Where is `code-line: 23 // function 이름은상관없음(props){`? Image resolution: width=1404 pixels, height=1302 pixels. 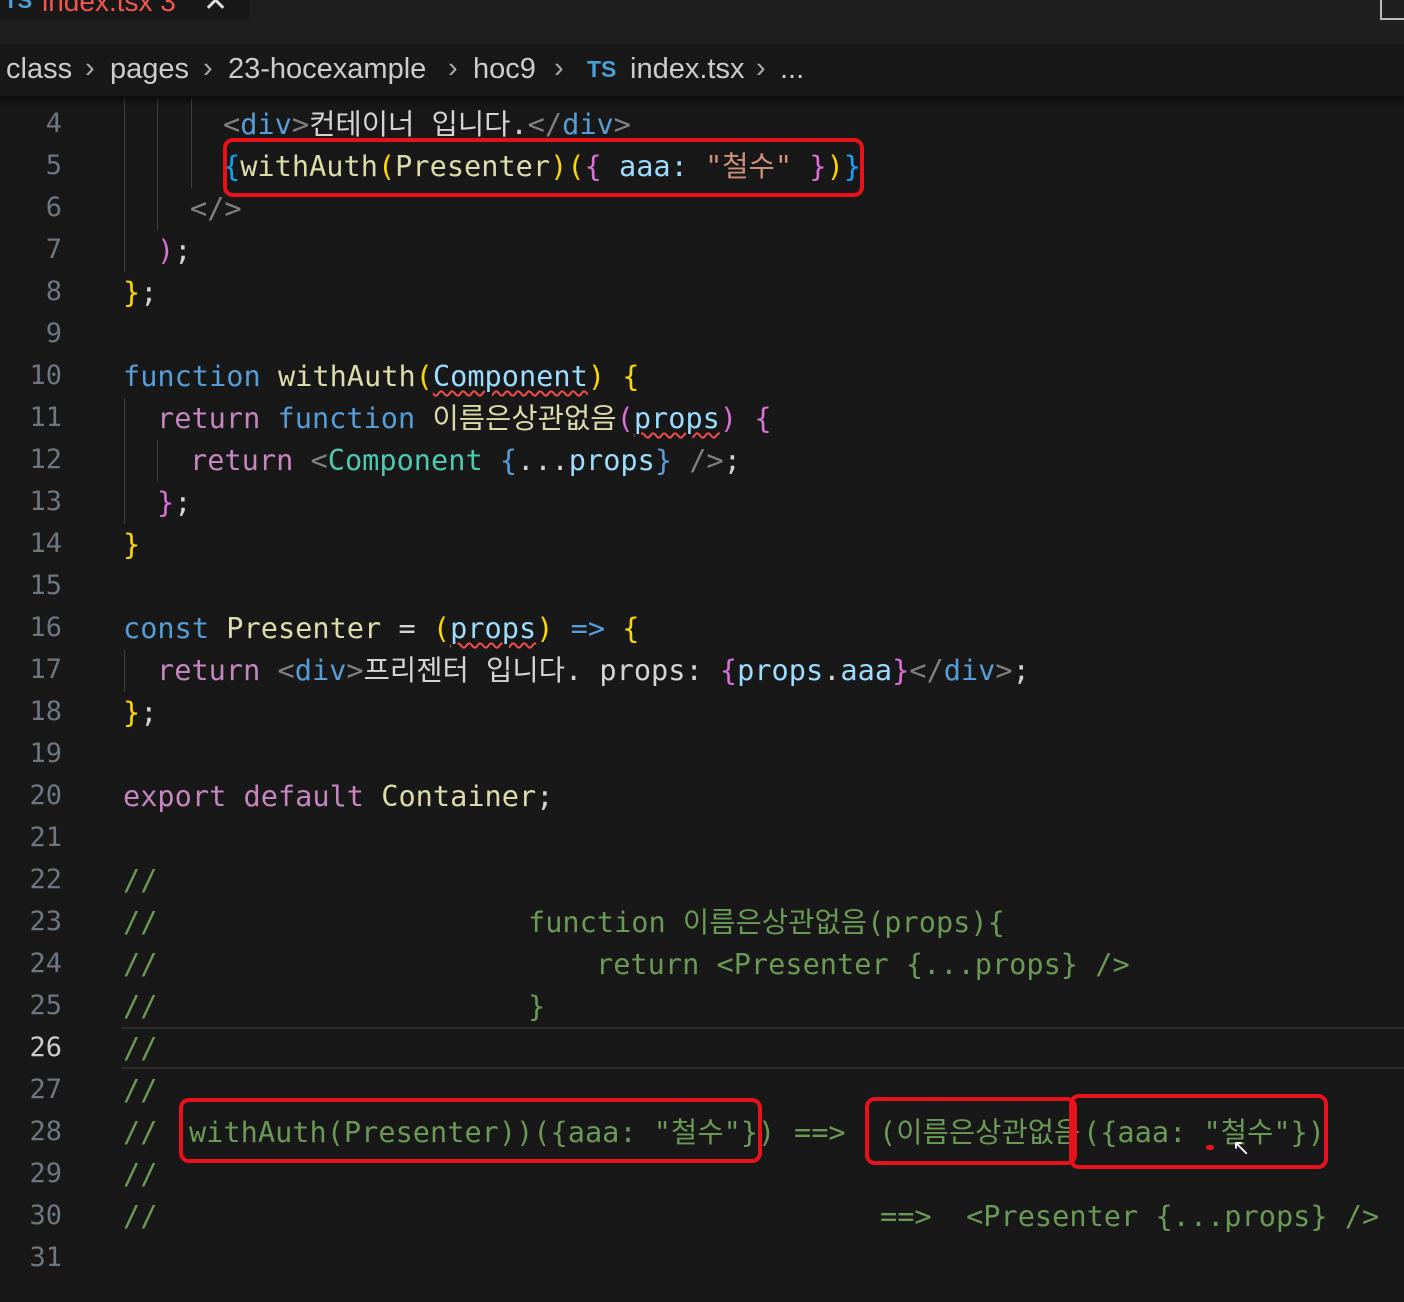
code-line: 23 // function 이름은상관없음(props){ is located at coordinates (702, 922).